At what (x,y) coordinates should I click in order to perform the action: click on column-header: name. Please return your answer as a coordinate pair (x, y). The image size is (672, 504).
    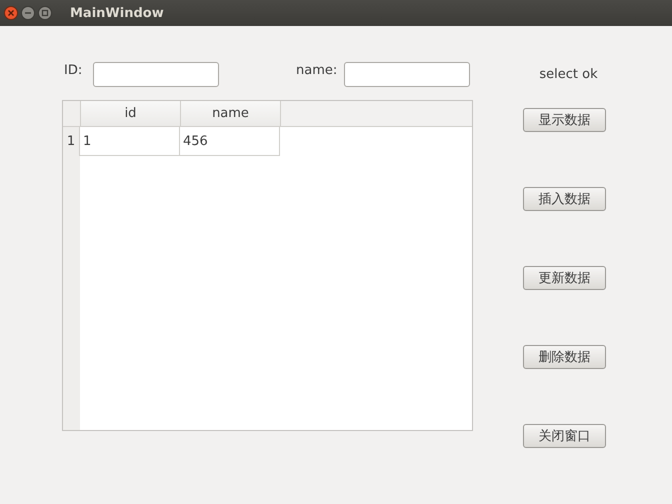
    Looking at the image, I should click on (231, 113).